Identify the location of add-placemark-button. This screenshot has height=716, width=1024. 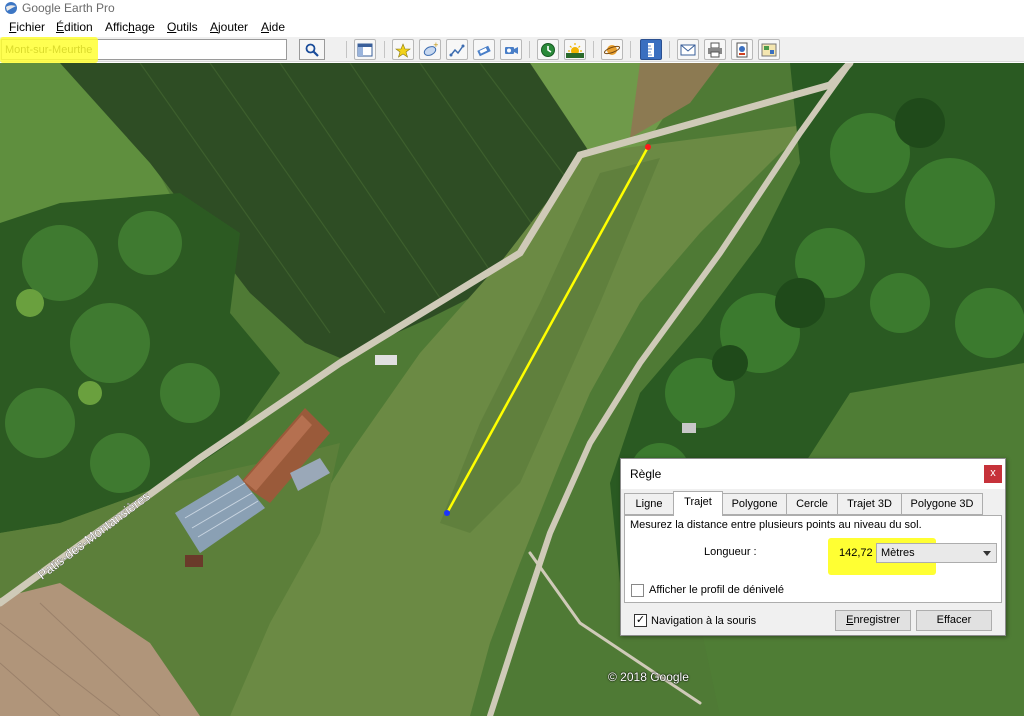
(403, 49).